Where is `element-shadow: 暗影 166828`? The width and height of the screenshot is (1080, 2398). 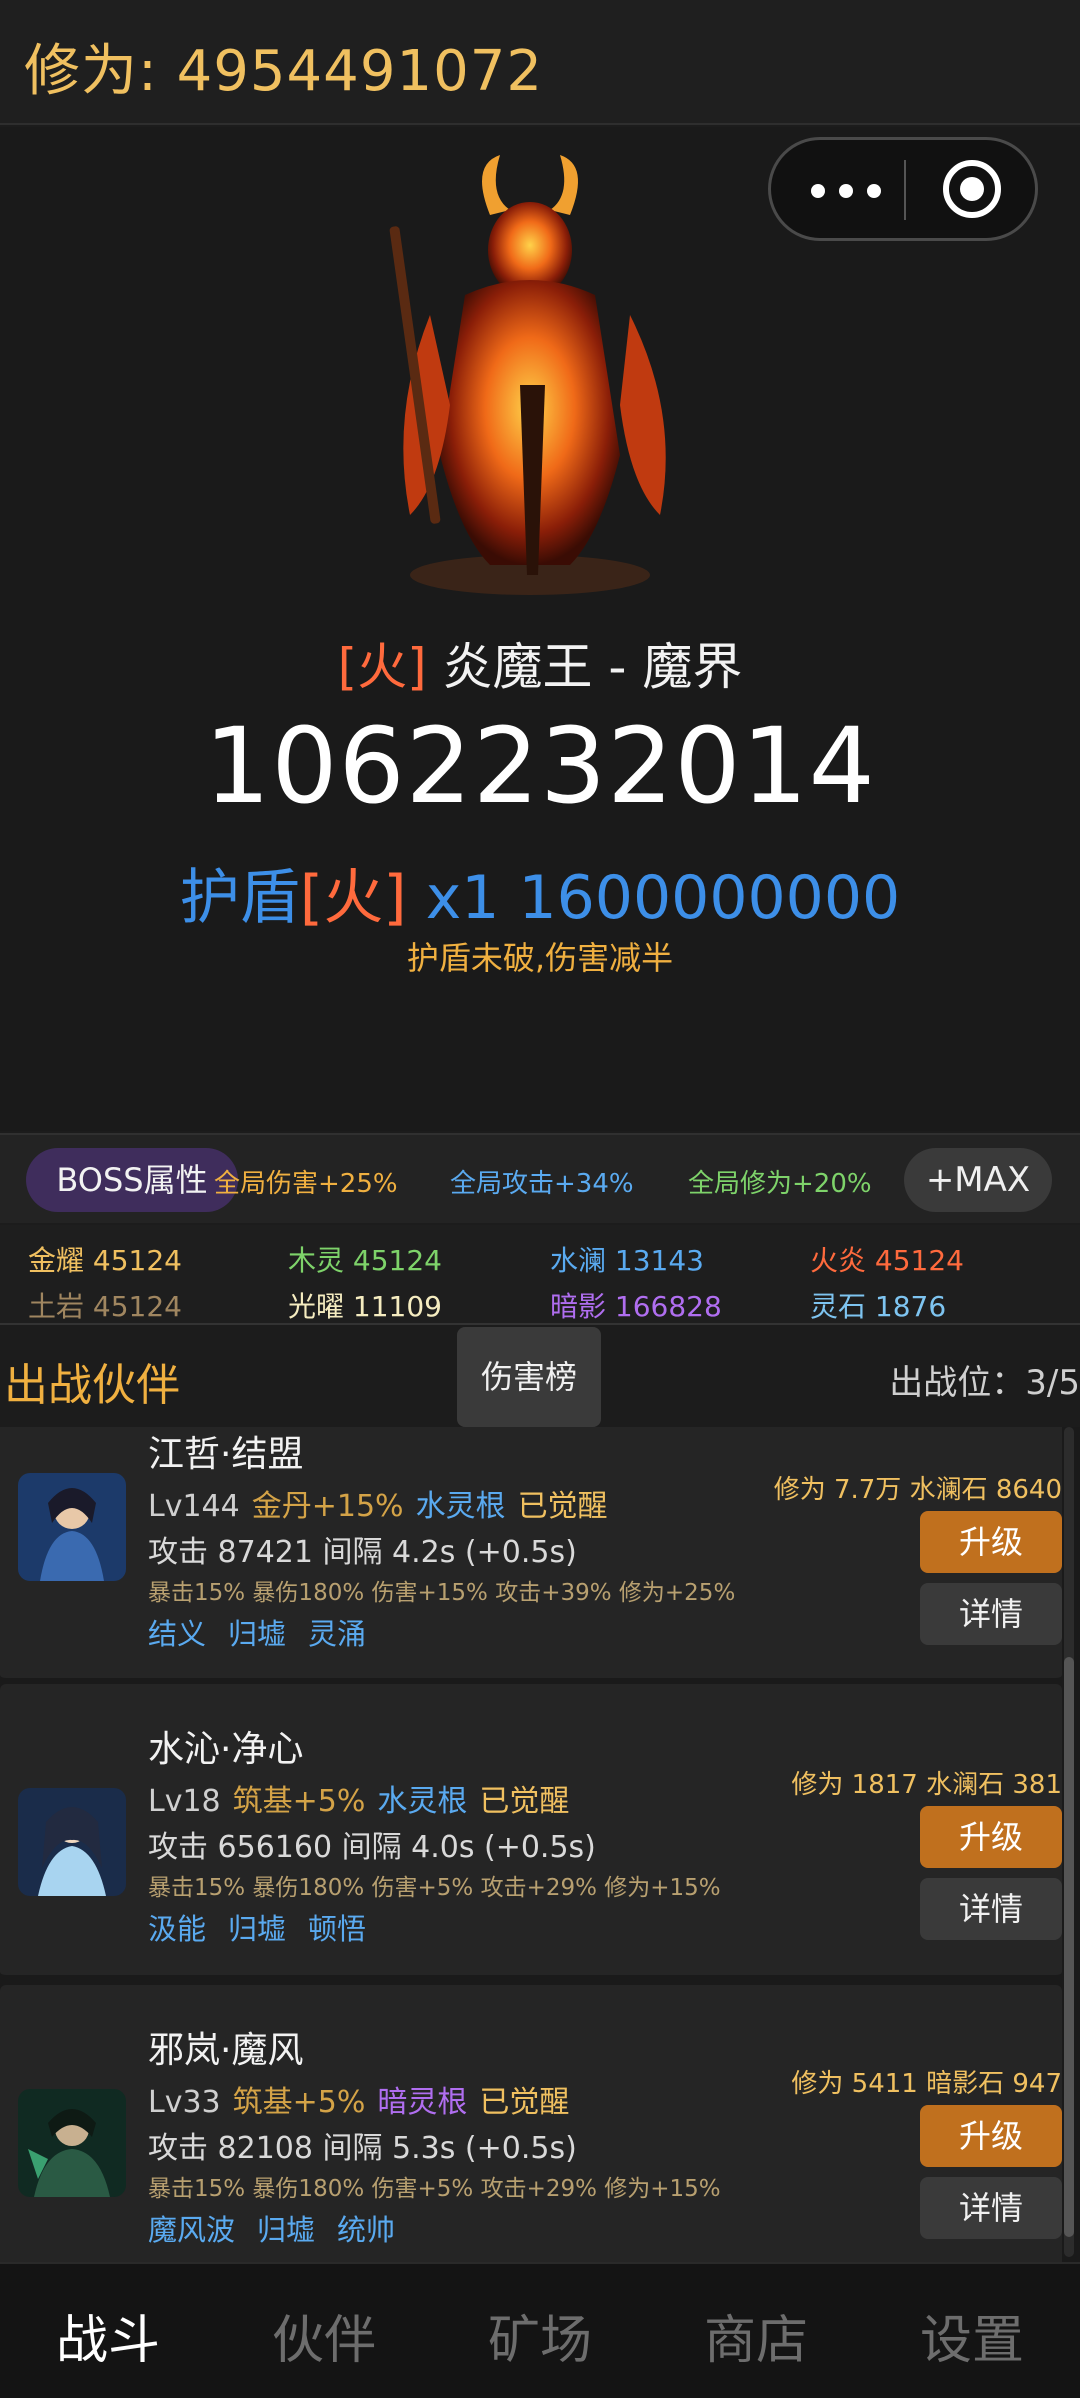 element-shadow: 暗影 166828 is located at coordinates (636, 1306).